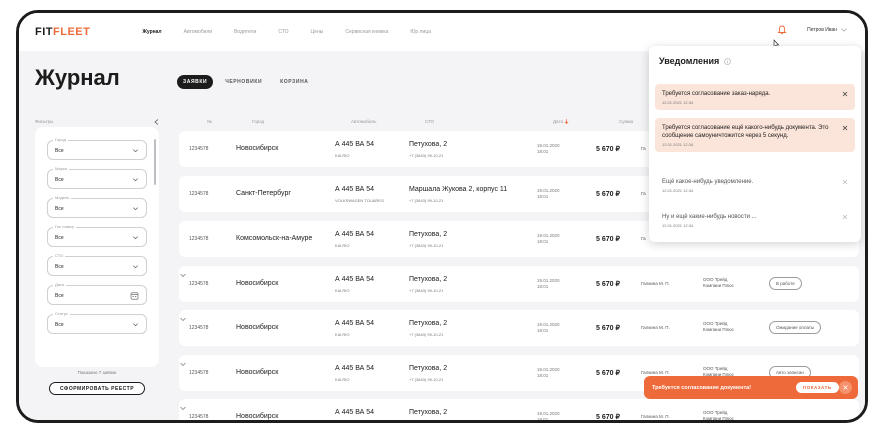 This screenshot has height=433, width=885. Describe the element at coordinates (366, 32) in the screenshot. I see `nav-link: Сервисная книжка` at that location.